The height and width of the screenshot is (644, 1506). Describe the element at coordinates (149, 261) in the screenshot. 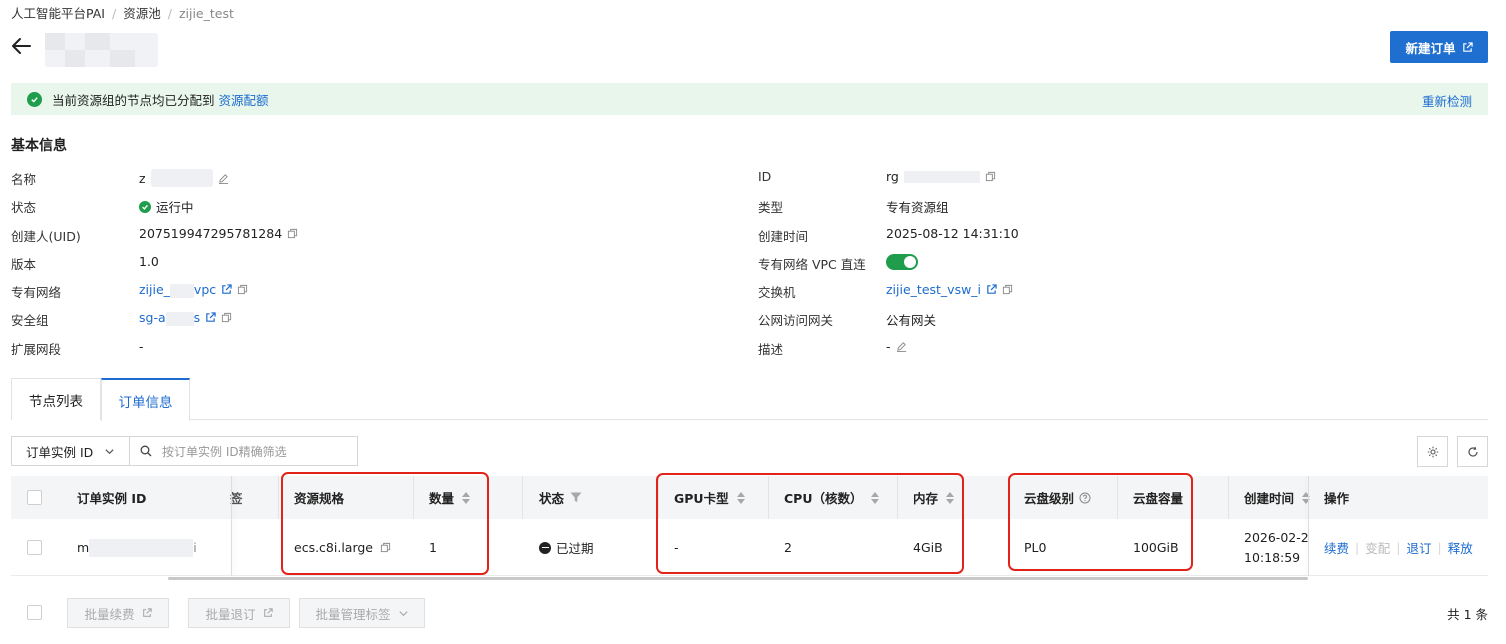

I see `version-value: 1.0` at that location.